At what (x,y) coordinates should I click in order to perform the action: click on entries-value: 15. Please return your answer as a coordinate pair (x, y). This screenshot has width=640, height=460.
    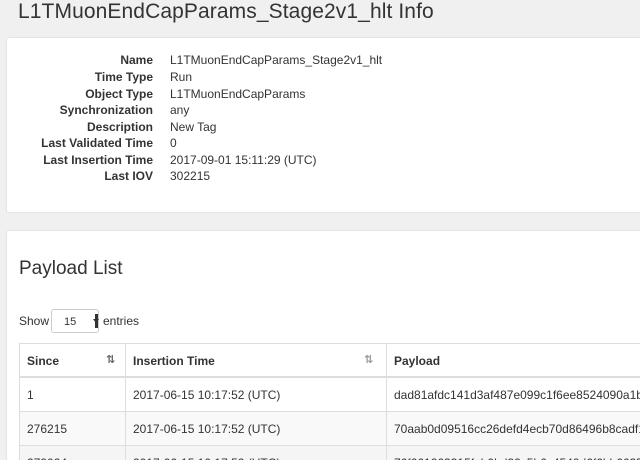
    Looking at the image, I should click on (70, 322).